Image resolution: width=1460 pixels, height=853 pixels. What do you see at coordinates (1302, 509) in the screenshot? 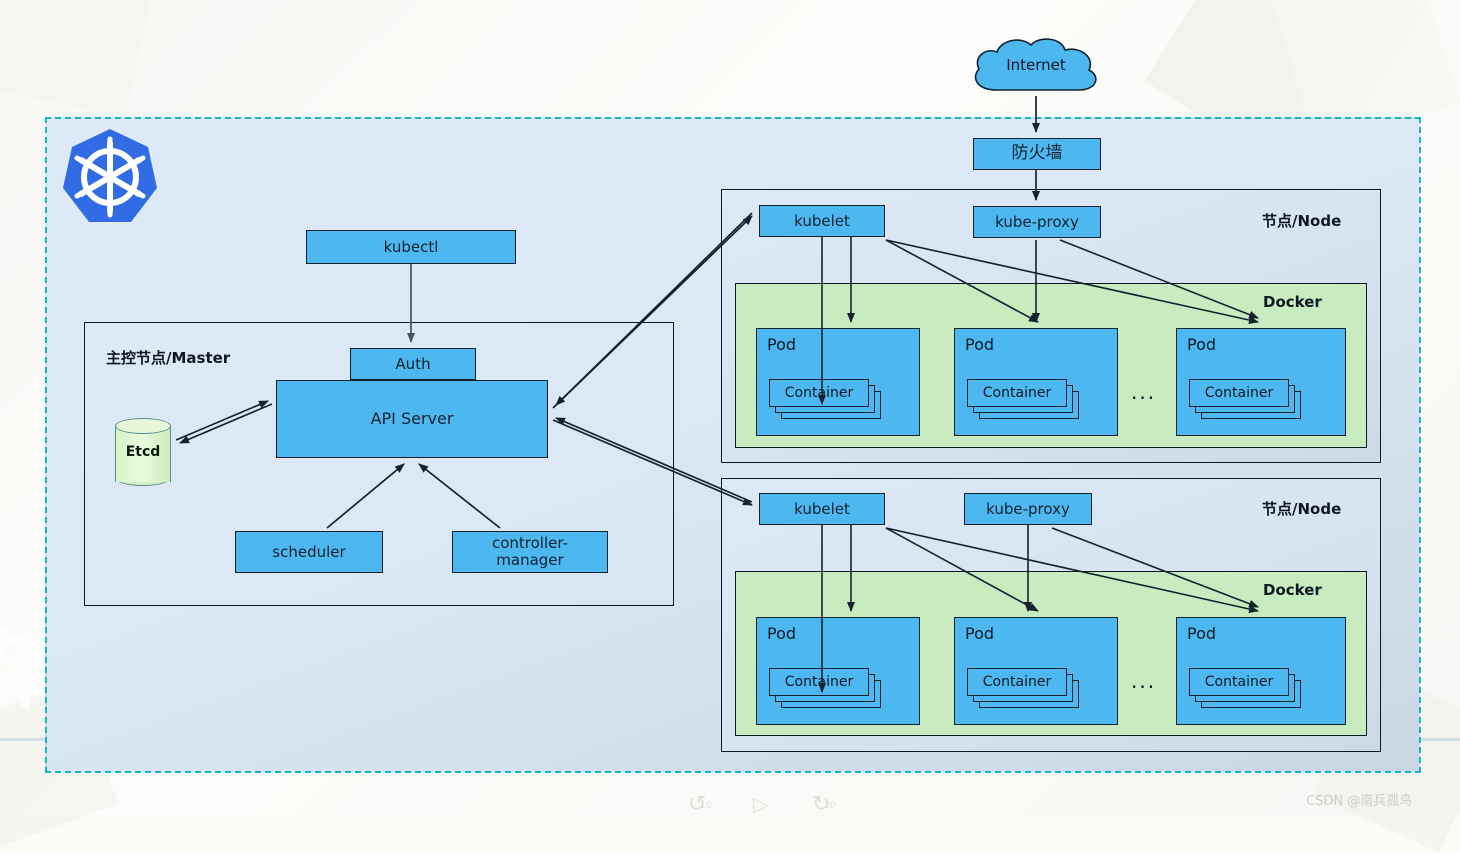
I see `node-2-label: 节点/Node` at bounding box center [1302, 509].